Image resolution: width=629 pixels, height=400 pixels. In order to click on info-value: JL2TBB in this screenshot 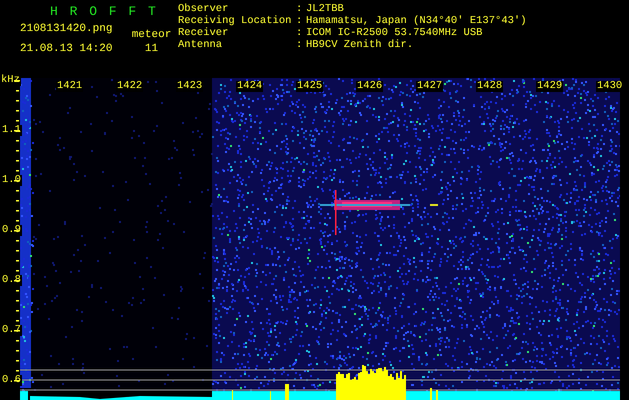, I will do `click(325, 9)`.